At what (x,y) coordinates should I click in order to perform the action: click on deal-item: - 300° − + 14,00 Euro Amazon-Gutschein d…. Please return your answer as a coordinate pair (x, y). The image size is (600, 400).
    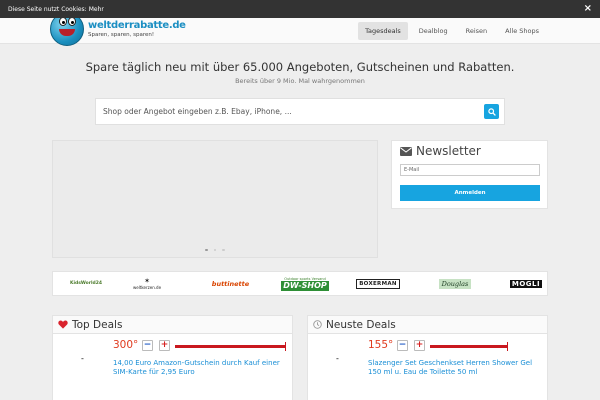
    Looking at the image, I should click on (172, 359).